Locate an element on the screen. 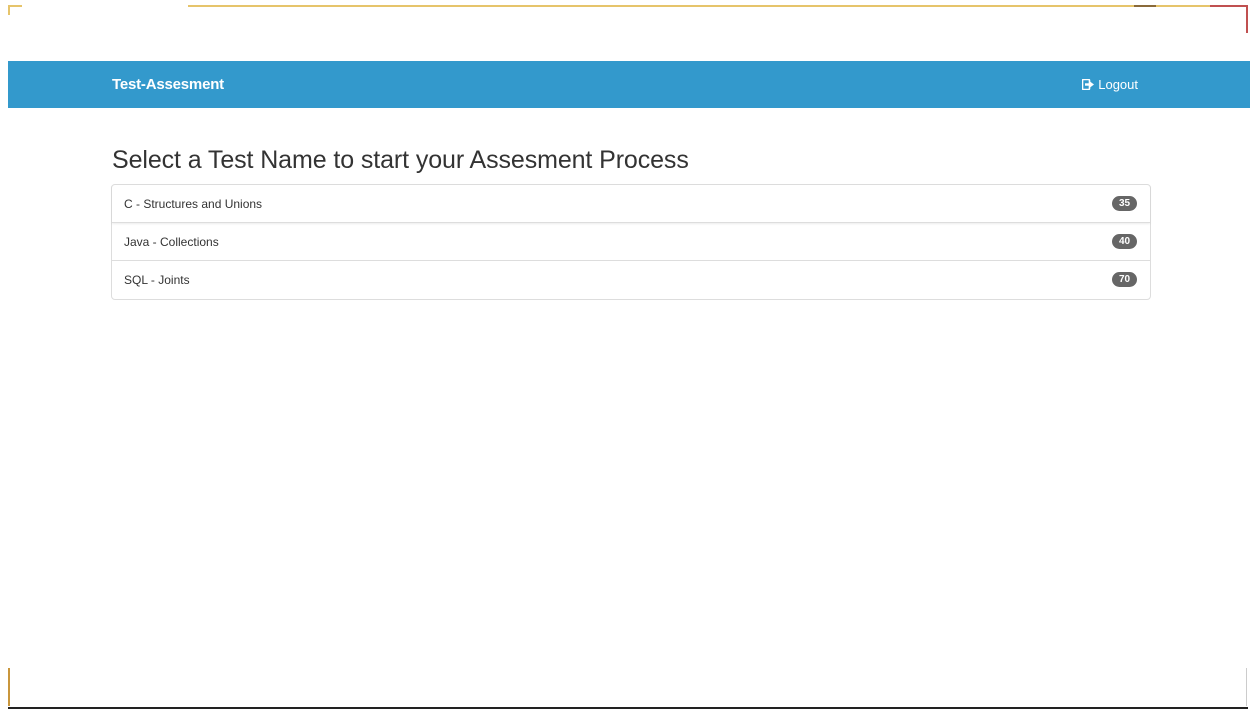 The image size is (1250, 711). navbar: Test-Assesment Logout is located at coordinates (629, 84).